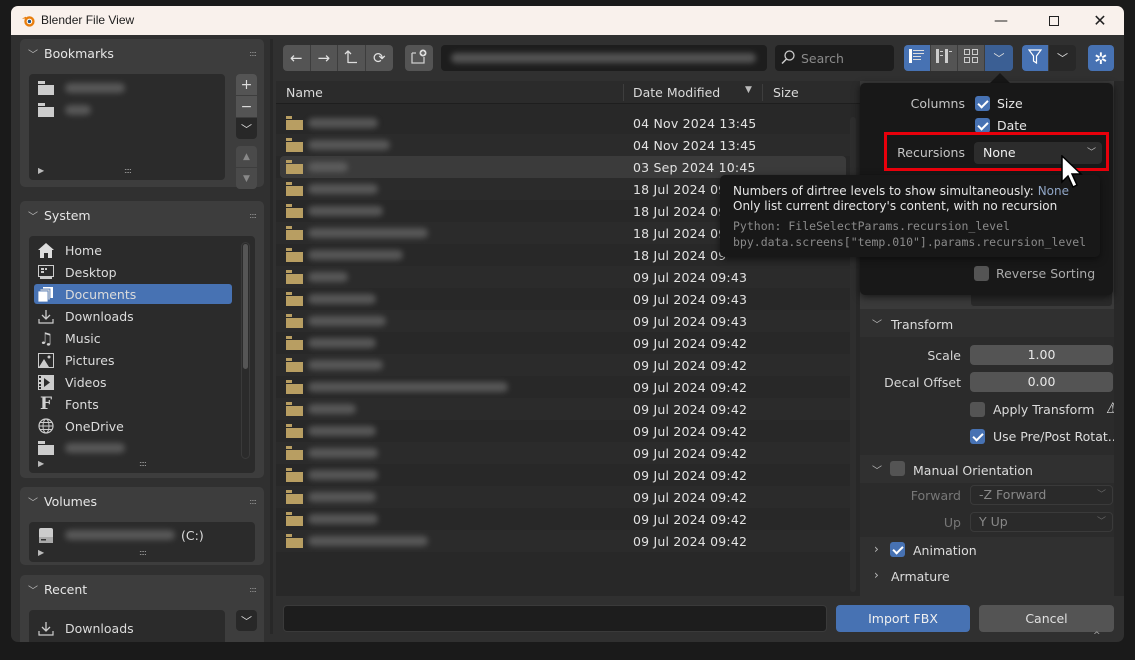 The height and width of the screenshot is (660, 1135). Describe the element at coordinates (133, 426) in the screenshot. I see `system-item-onedrive: OneDrive` at that location.